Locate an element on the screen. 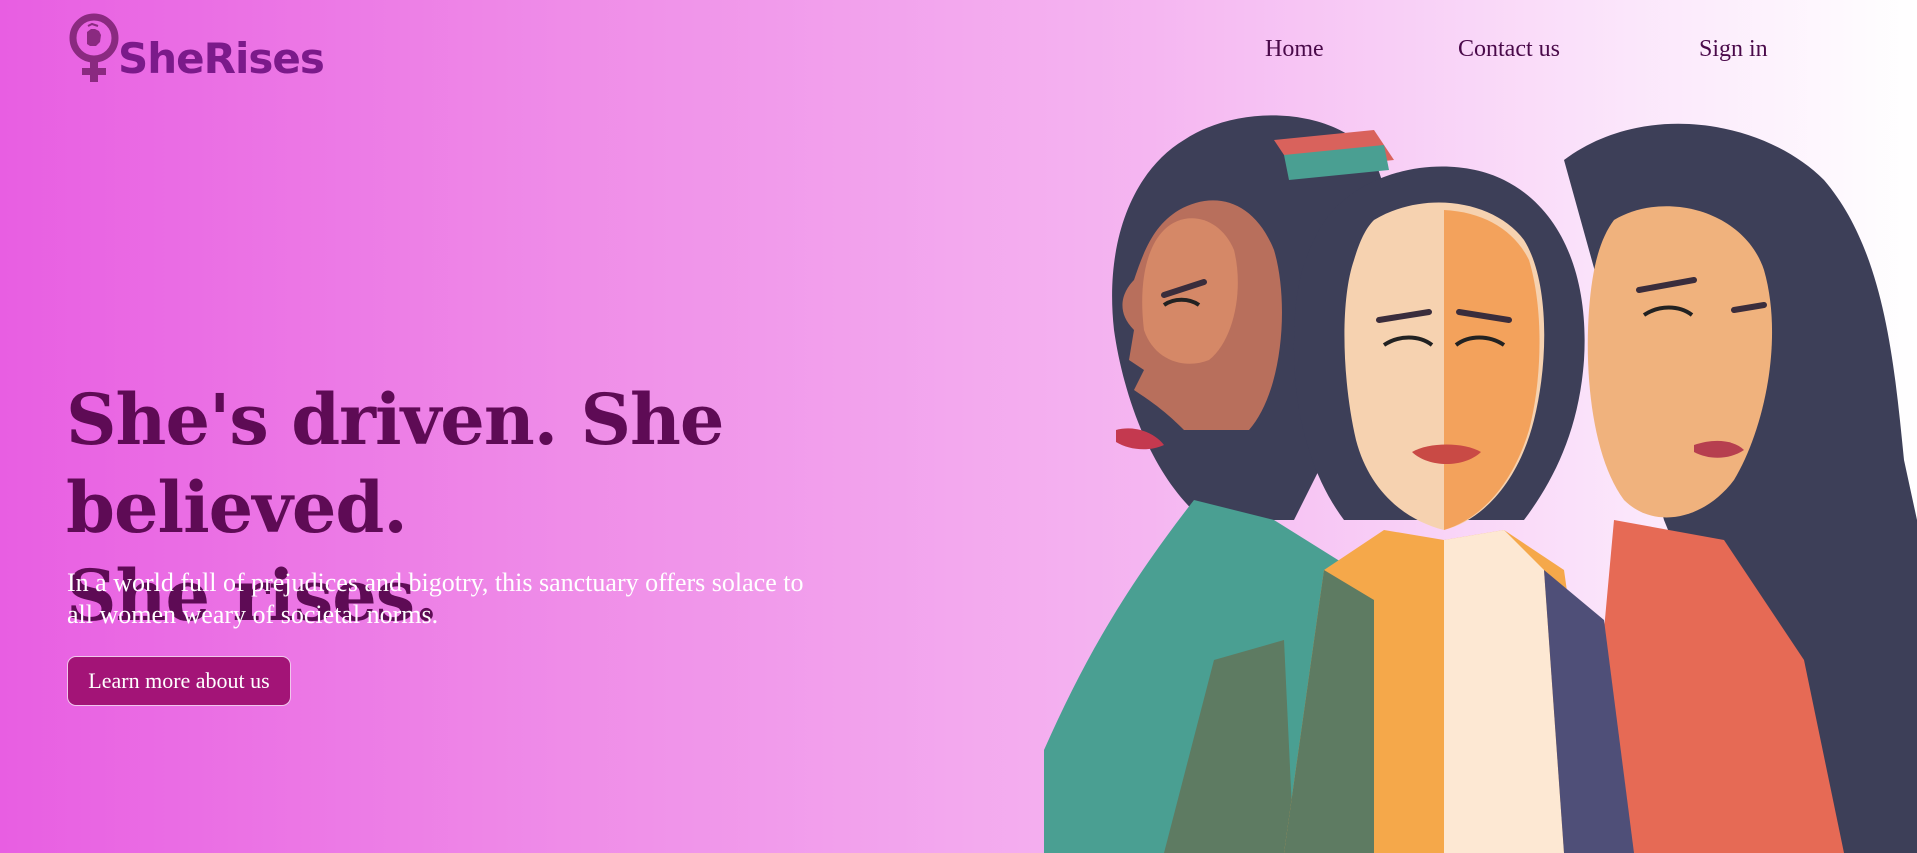 Image resolution: width=1917 pixels, height=853 pixels. learn-more-button: Learn more about us is located at coordinates (179, 681).